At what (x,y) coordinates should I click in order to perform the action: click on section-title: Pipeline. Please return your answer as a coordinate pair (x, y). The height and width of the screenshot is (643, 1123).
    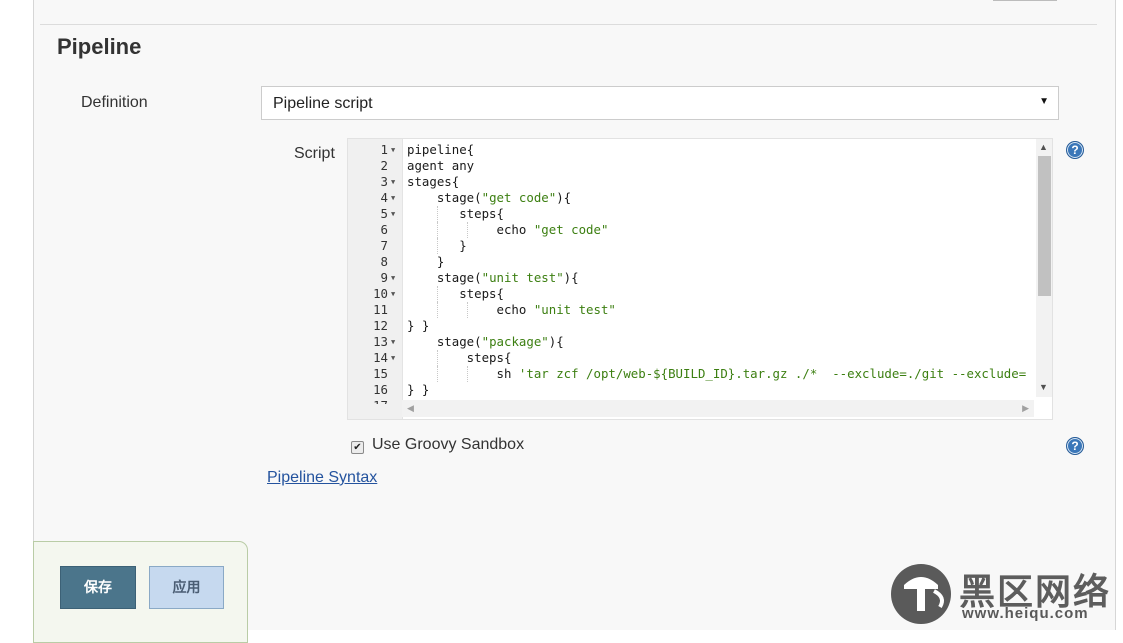
    Looking at the image, I should click on (99, 46).